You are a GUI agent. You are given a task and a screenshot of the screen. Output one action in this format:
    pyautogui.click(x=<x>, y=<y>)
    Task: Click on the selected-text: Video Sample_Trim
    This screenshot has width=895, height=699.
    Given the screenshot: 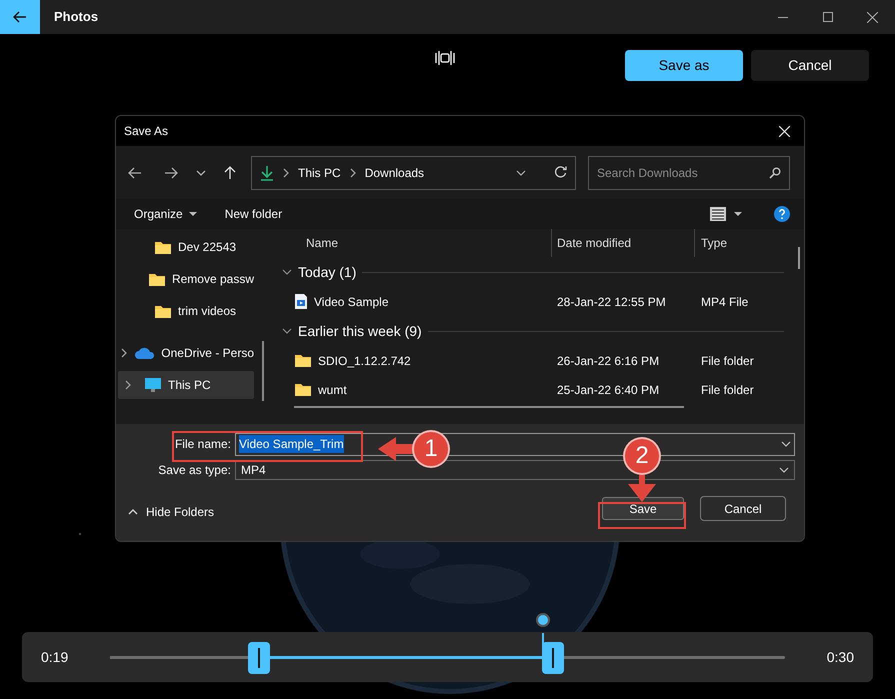 What is the action you would take?
    pyautogui.click(x=291, y=444)
    